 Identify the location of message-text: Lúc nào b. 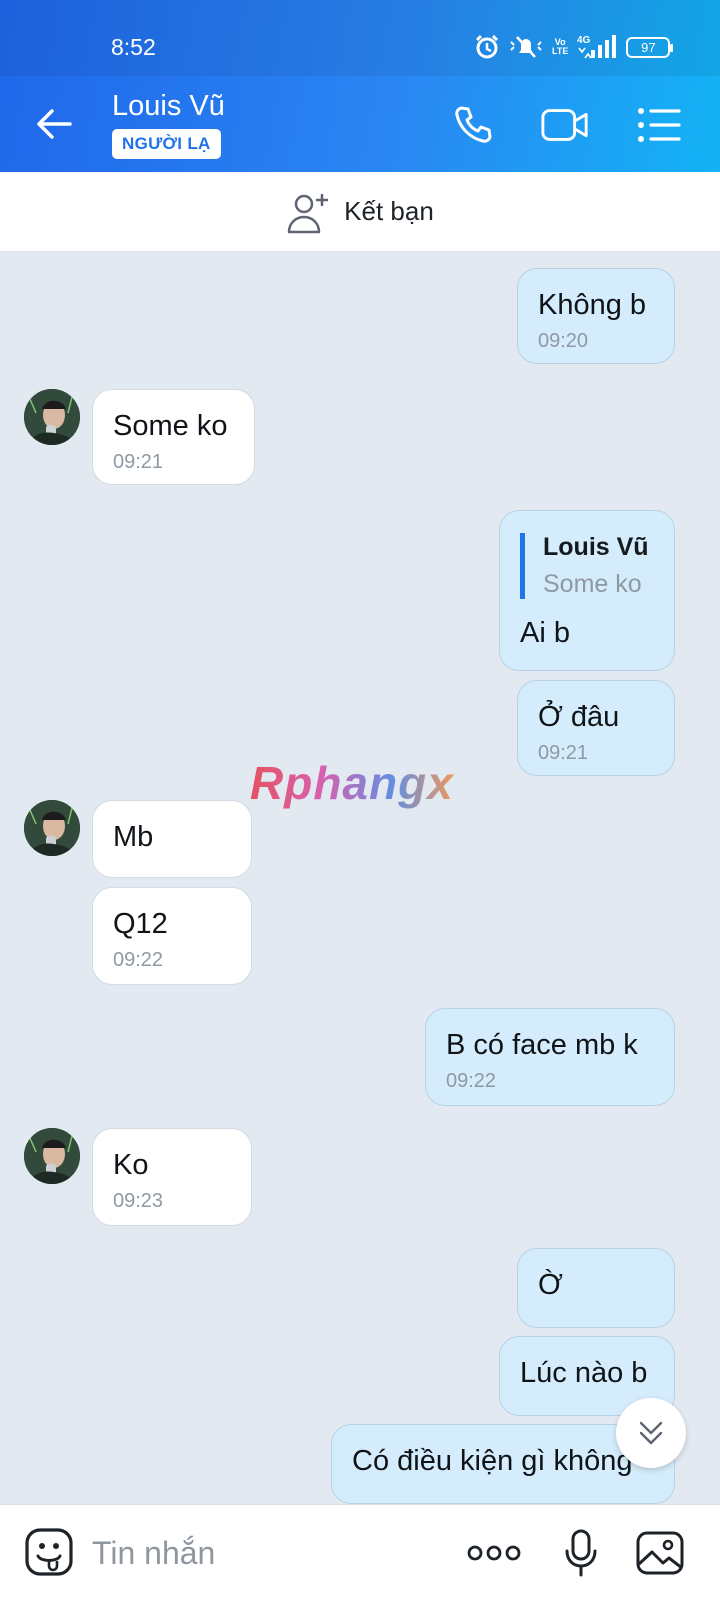
(584, 1373).